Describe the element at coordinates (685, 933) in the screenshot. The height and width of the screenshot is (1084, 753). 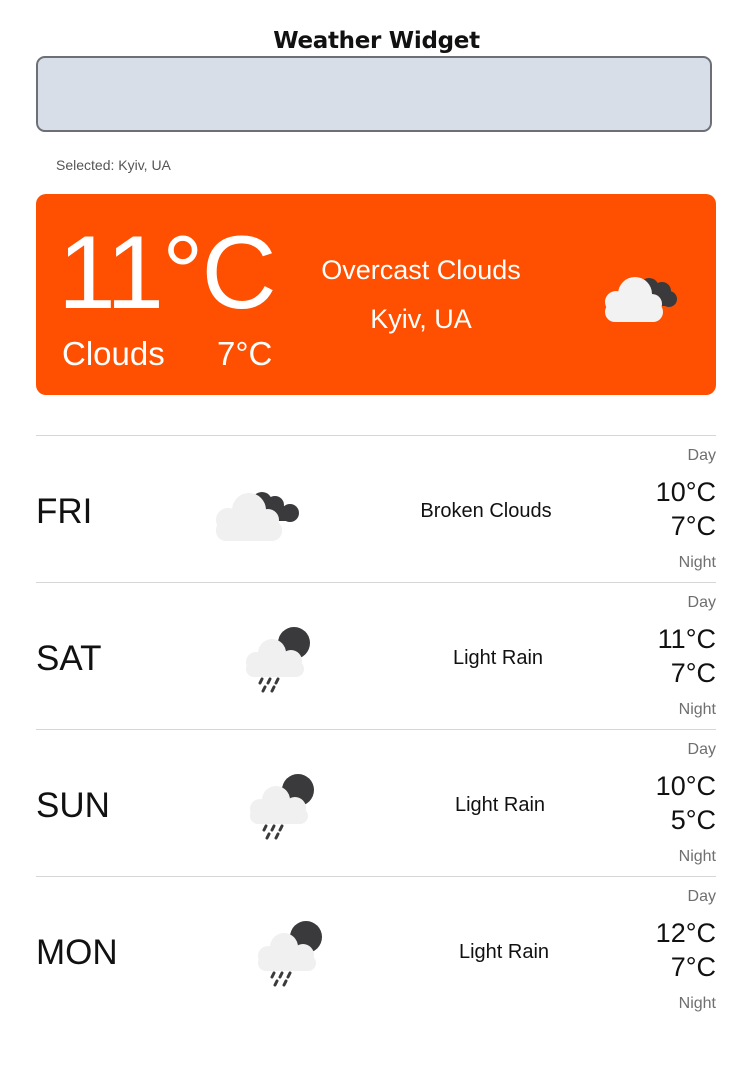
I see `day-temperature: 12°C` at that location.